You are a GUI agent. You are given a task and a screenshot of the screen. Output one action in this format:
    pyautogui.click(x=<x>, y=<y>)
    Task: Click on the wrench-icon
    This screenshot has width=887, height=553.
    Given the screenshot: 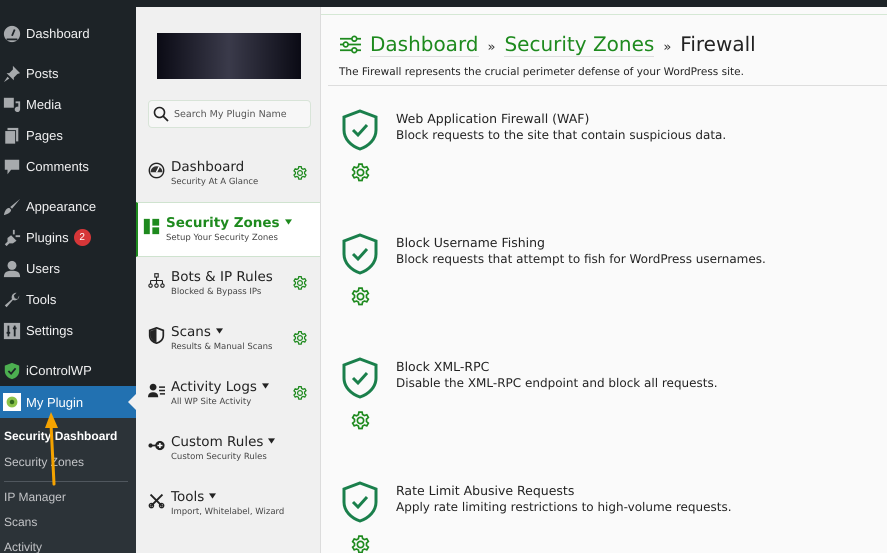 What is the action you would take?
    pyautogui.click(x=12, y=299)
    